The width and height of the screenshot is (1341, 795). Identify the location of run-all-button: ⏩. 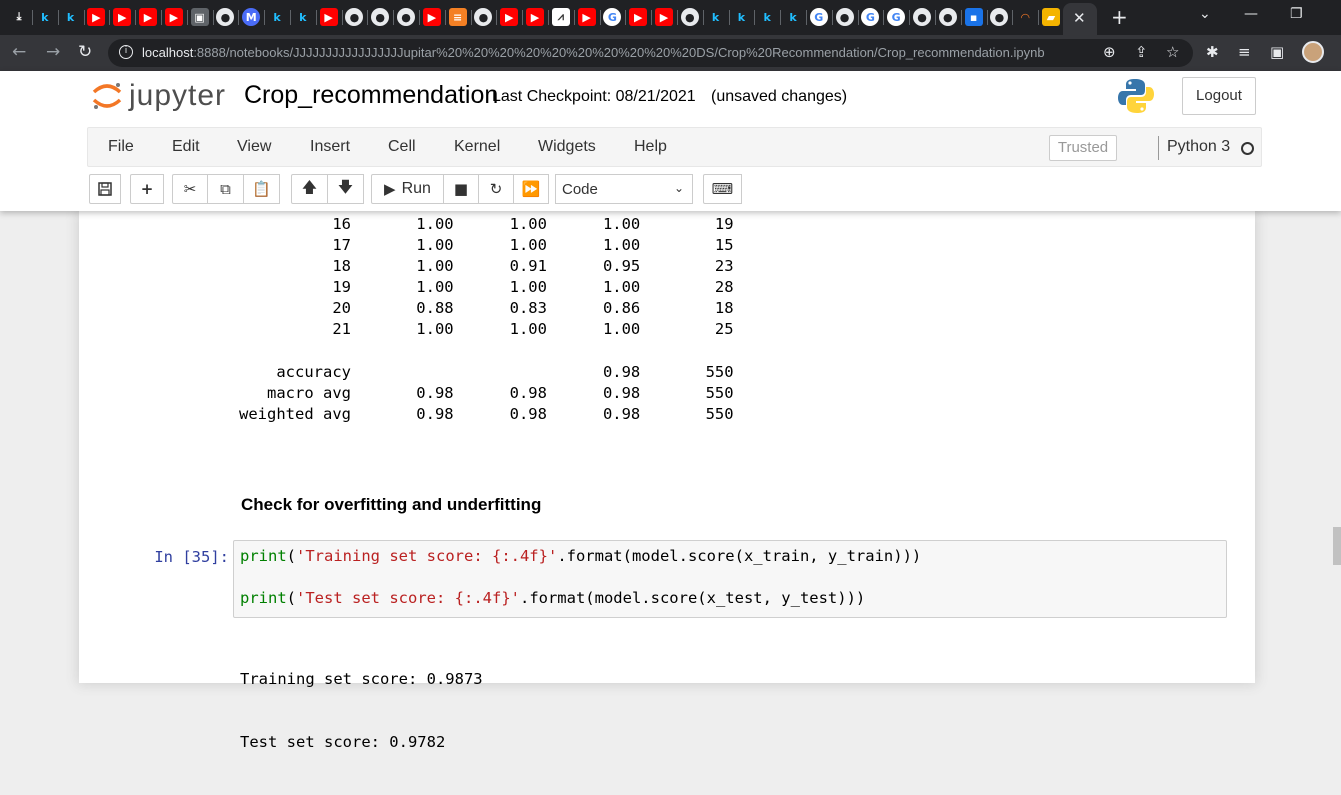
(531, 189).